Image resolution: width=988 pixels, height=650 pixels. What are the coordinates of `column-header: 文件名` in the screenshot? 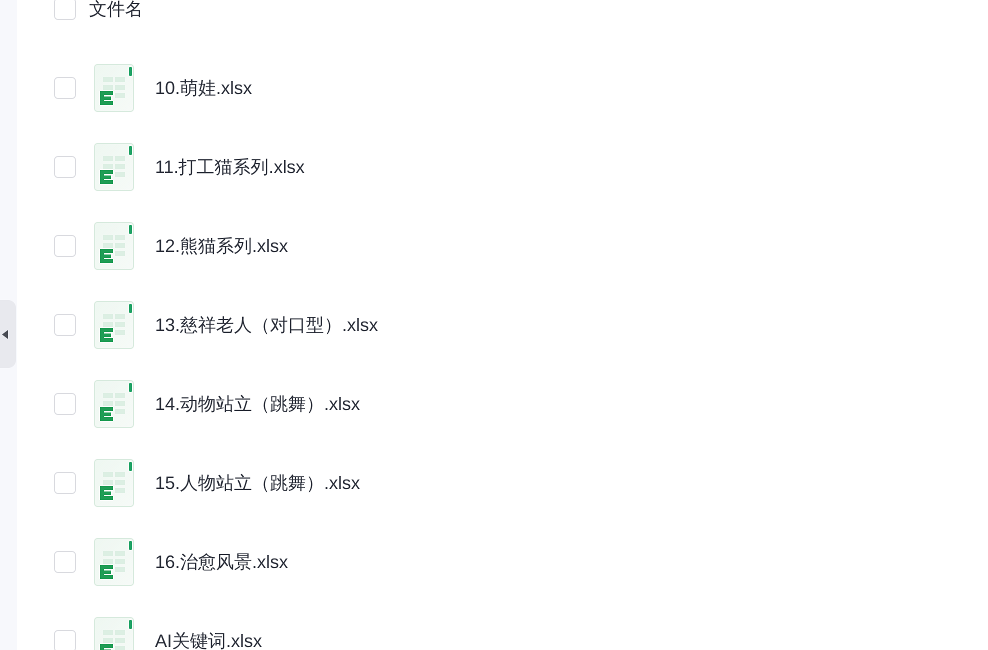 It's located at (116, 9).